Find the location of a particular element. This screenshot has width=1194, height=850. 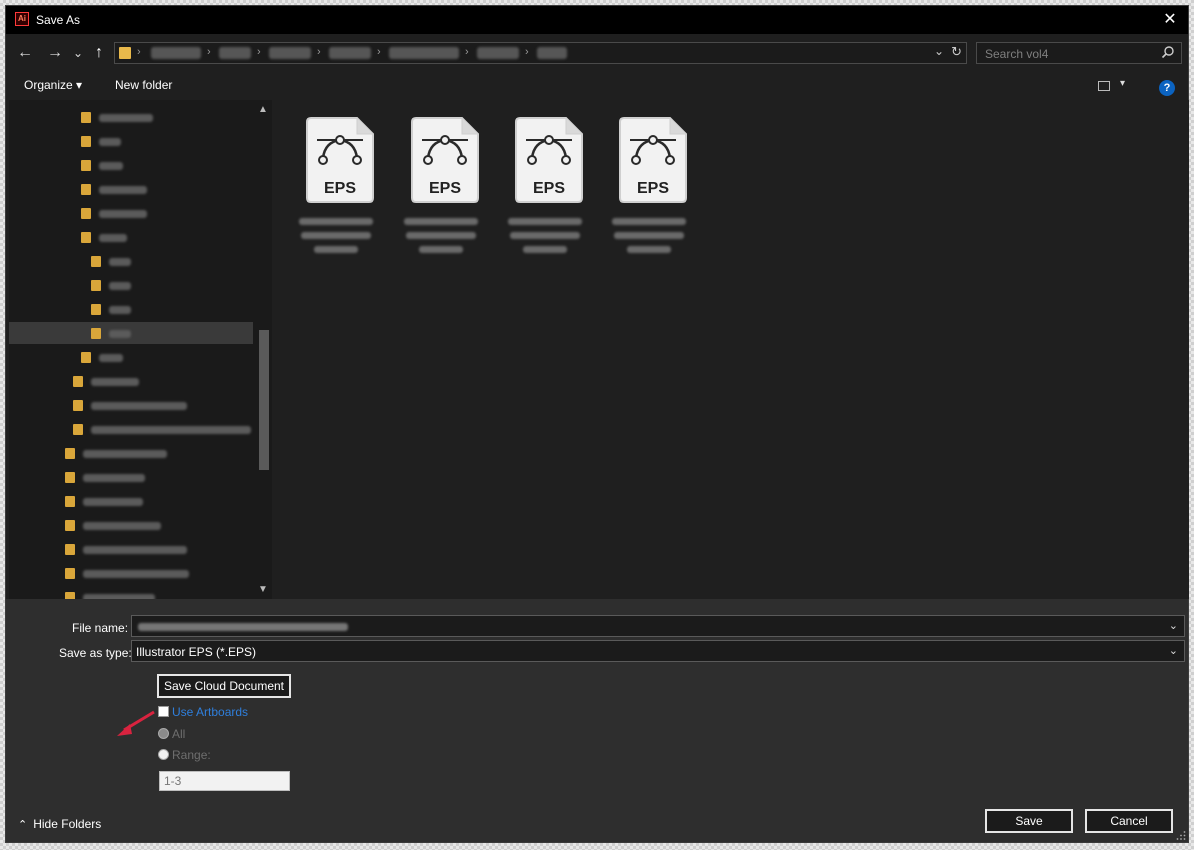

hide-folders-toggle: ⌃ Hide Folders is located at coordinates (59, 824).